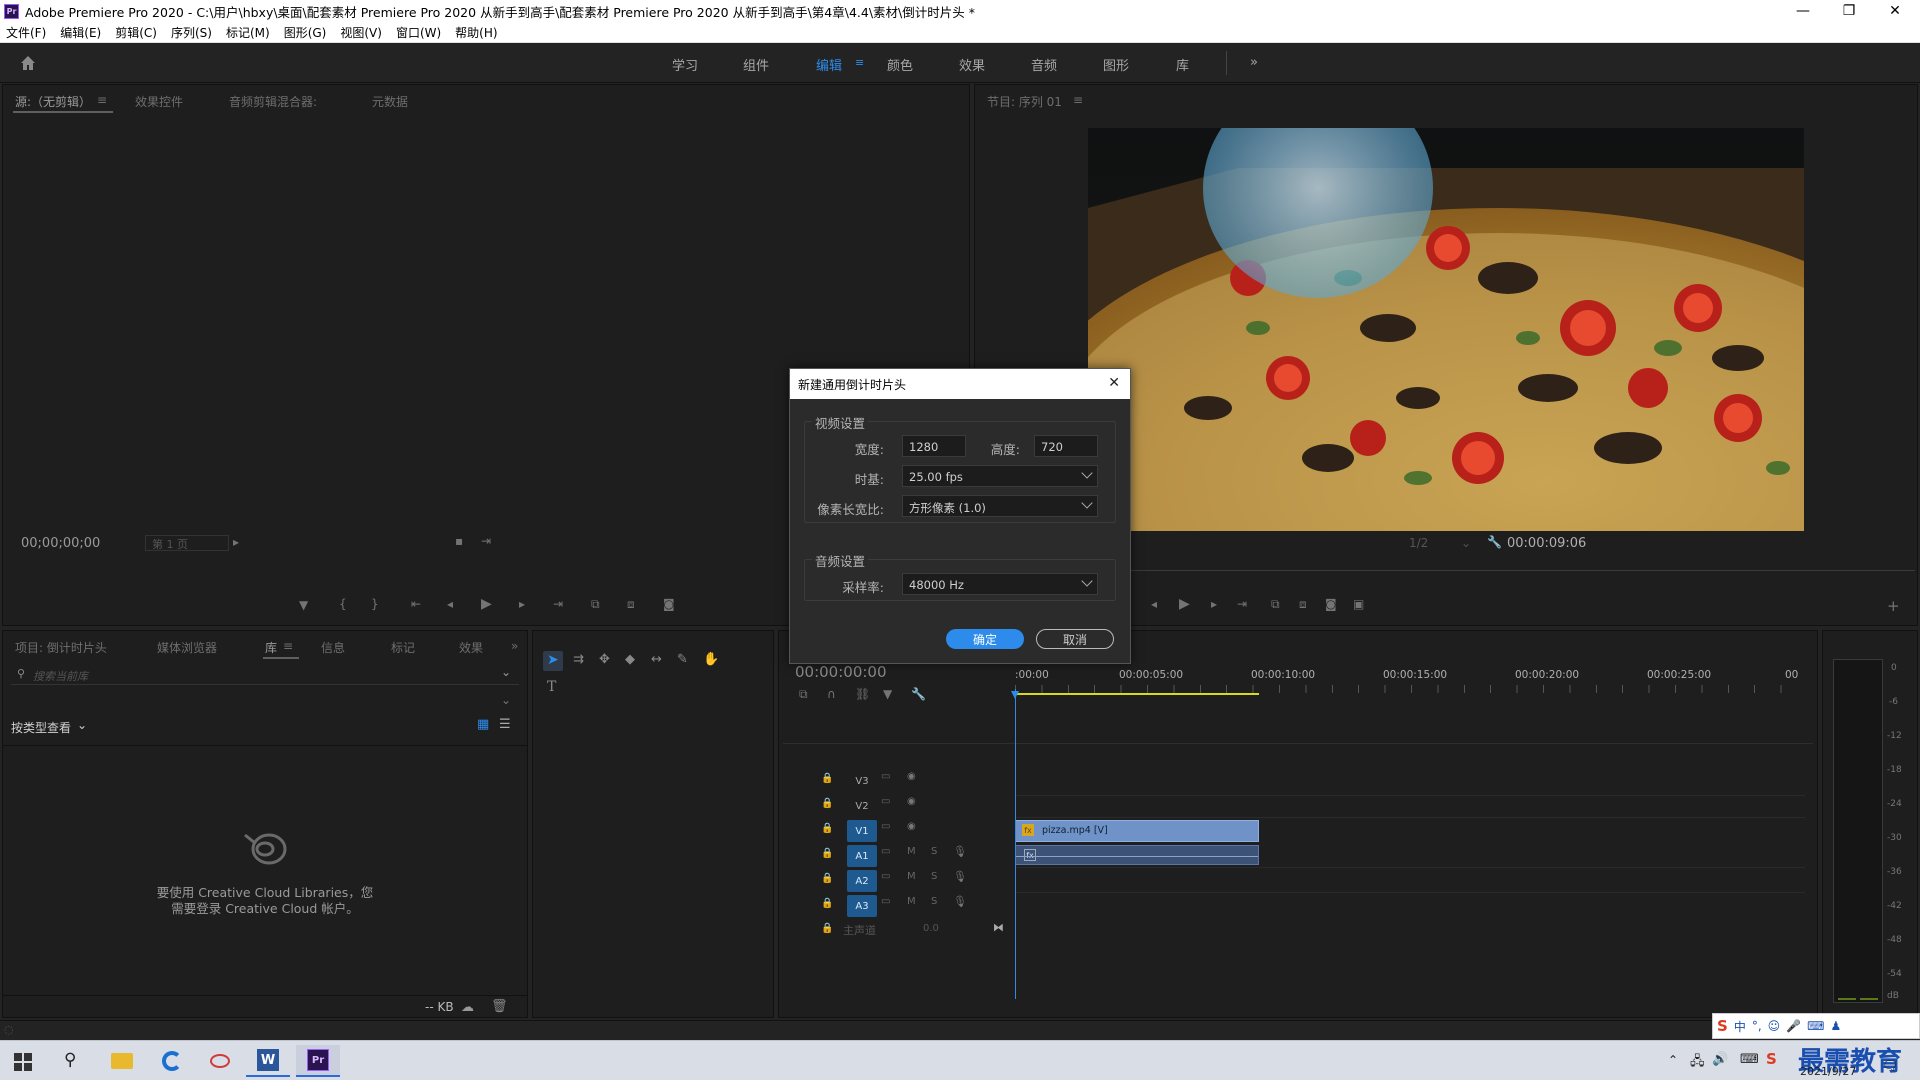 Image resolution: width=1920 pixels, height=1080 pixels. Describe the element at coordinates (900, 64) in the screenshot. I see `workspace-color: 颜色` at that location.